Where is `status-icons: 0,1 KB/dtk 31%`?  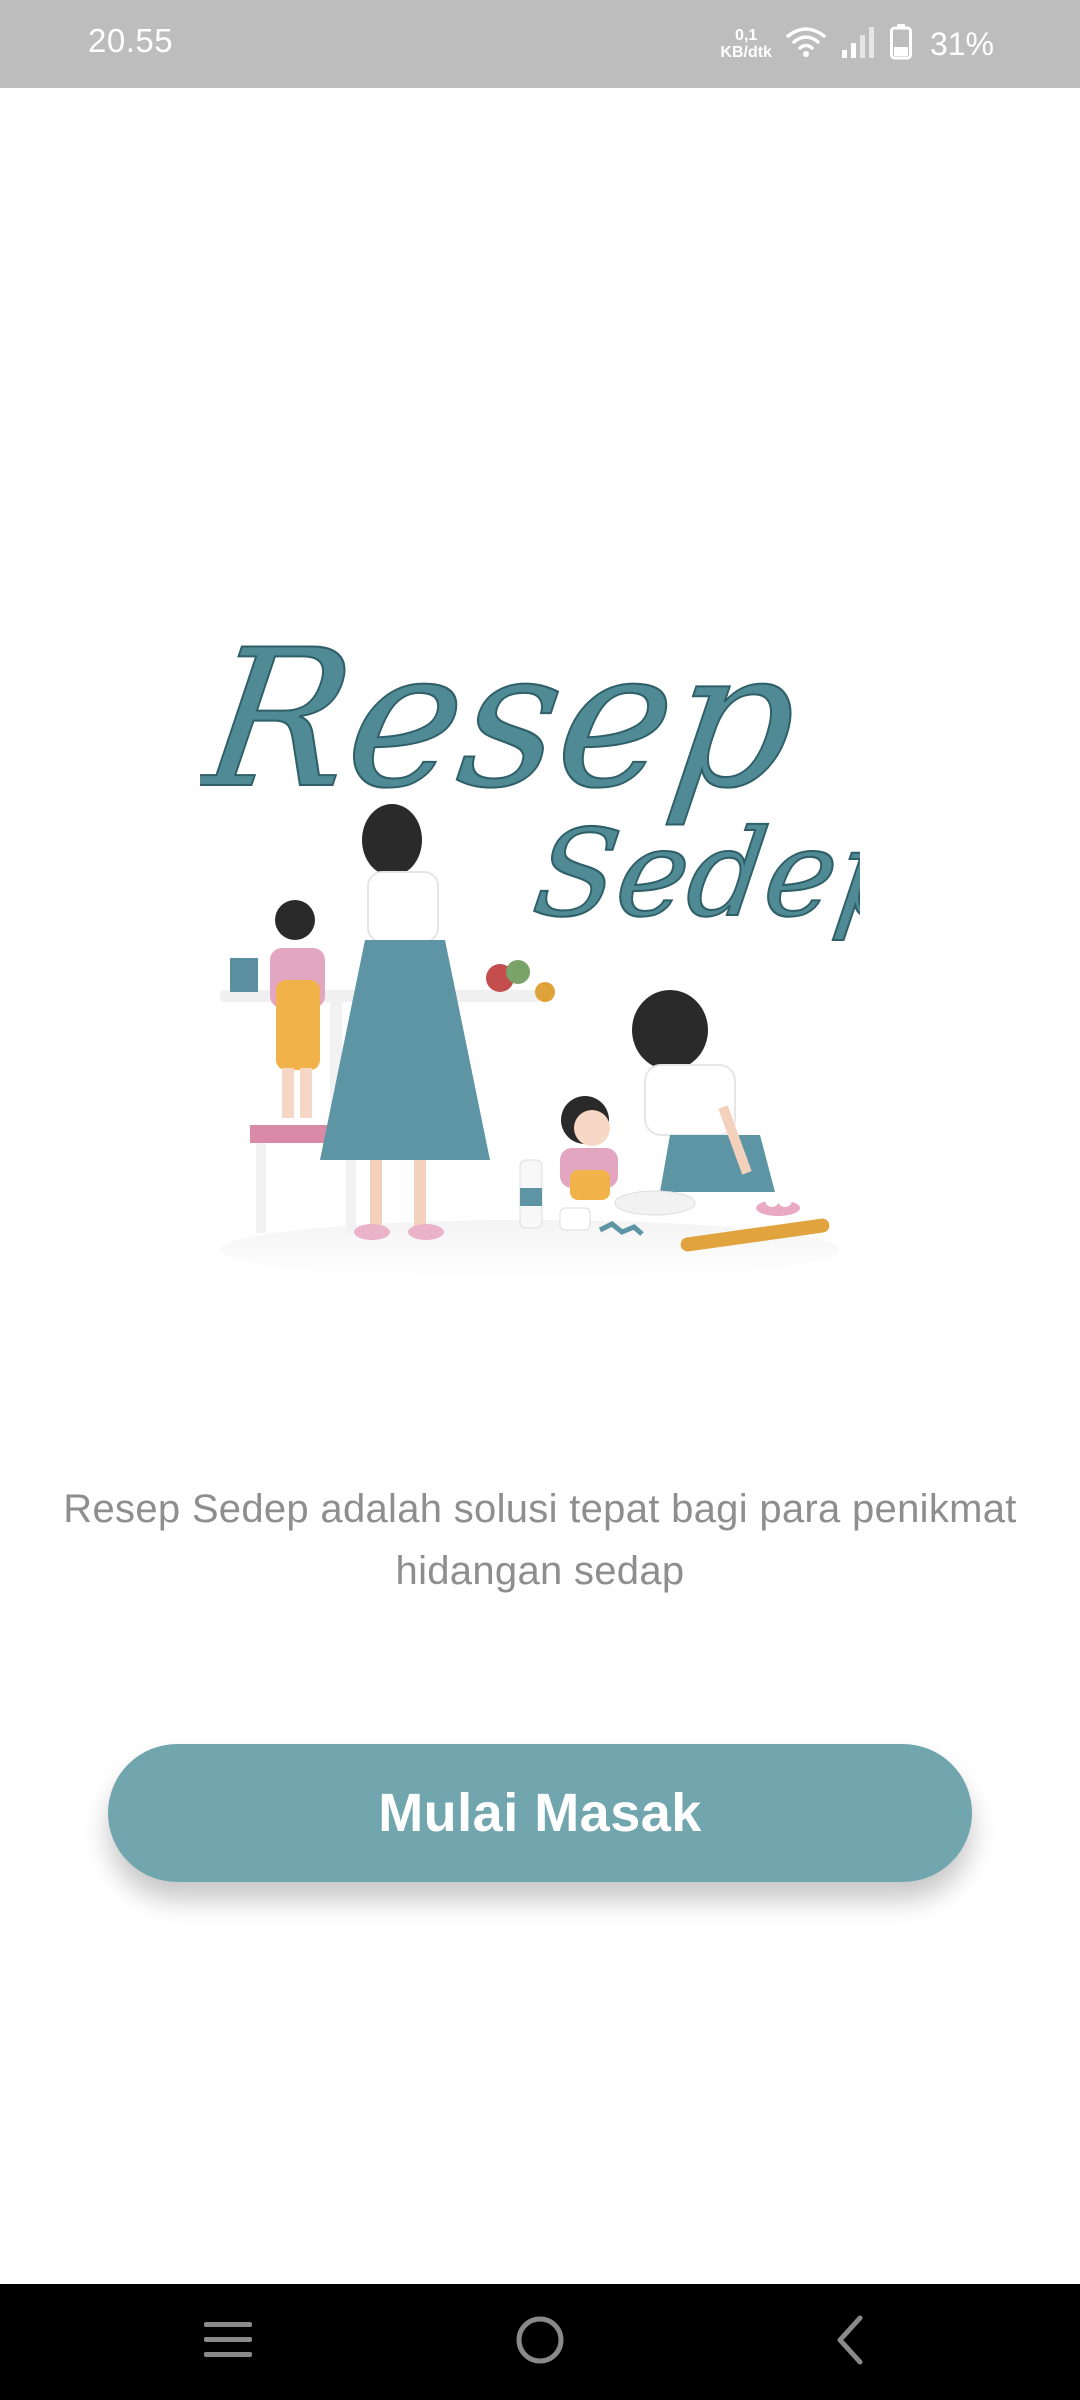 status-icons: 0,1 KB/dtk 31% is located at coordinates (857, 44).